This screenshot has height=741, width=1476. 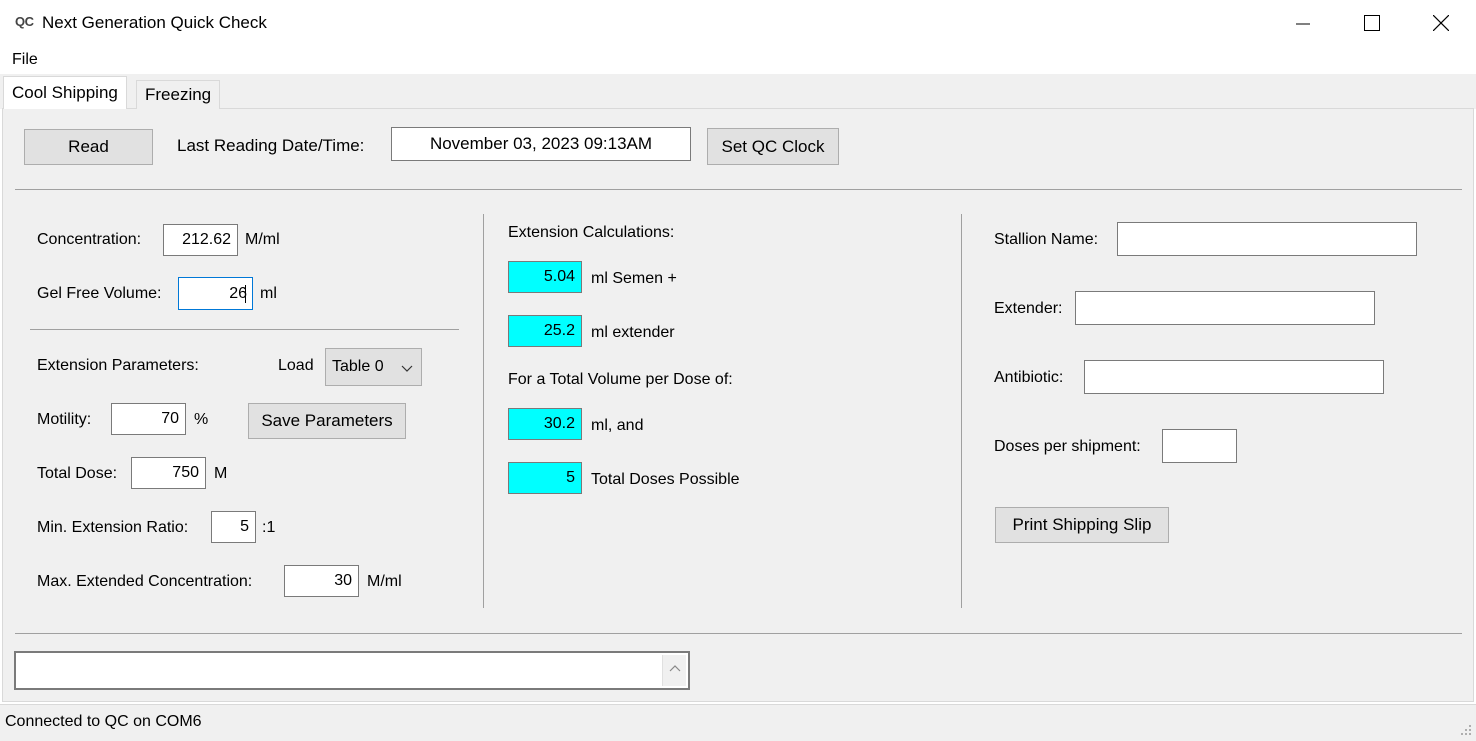 I want to click on save-parameters-button: Save Parameters, so click(x=327, y=421).